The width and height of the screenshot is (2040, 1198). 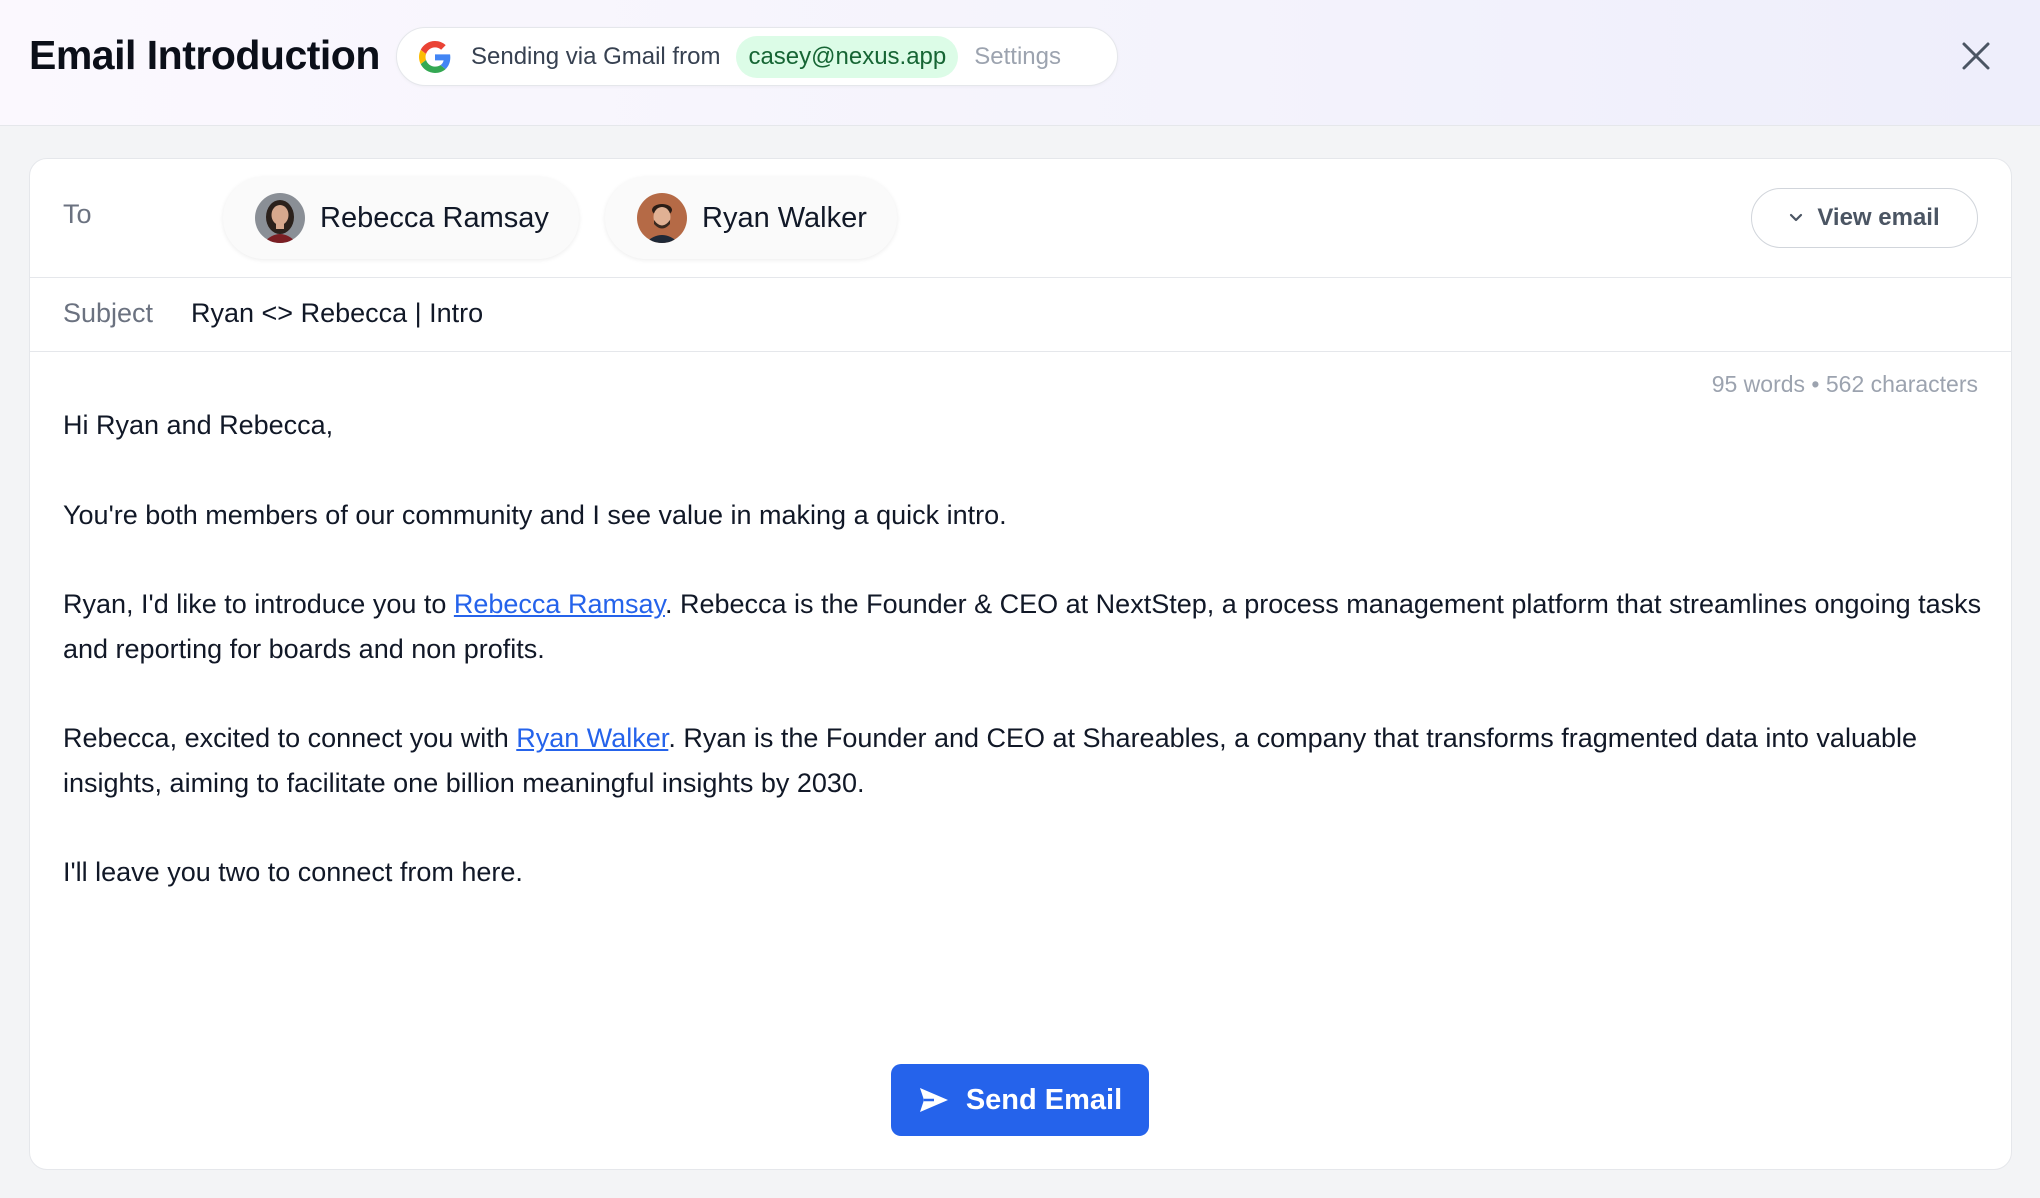 What do you see at coordinates (1796, 217) in the screenshot?
I see `chevron-down-icon` at bounding box center [1796, 217].